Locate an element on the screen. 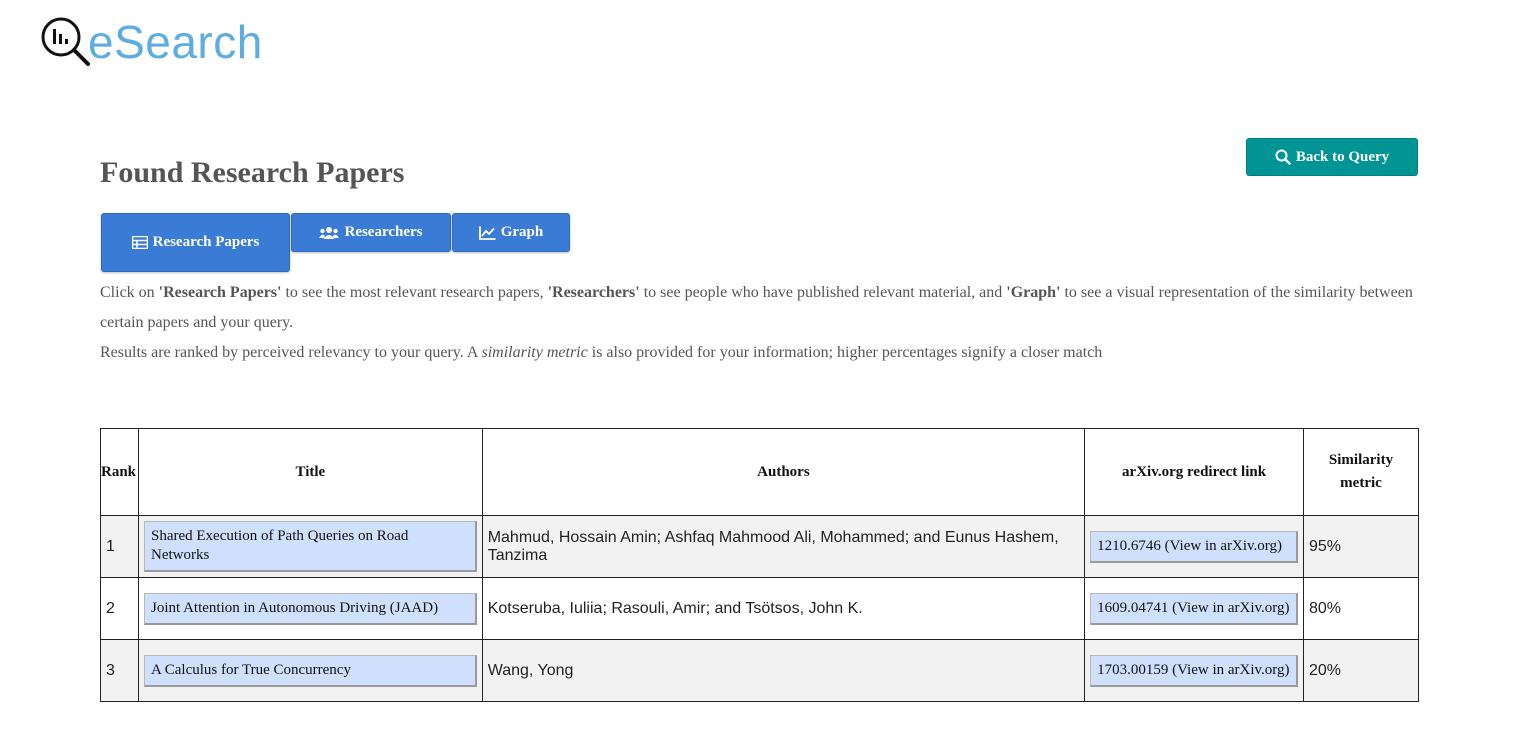 The height and width of the screenshot is (742, 1519). magnifier-chart-icon is located at coordinates (65, 41).